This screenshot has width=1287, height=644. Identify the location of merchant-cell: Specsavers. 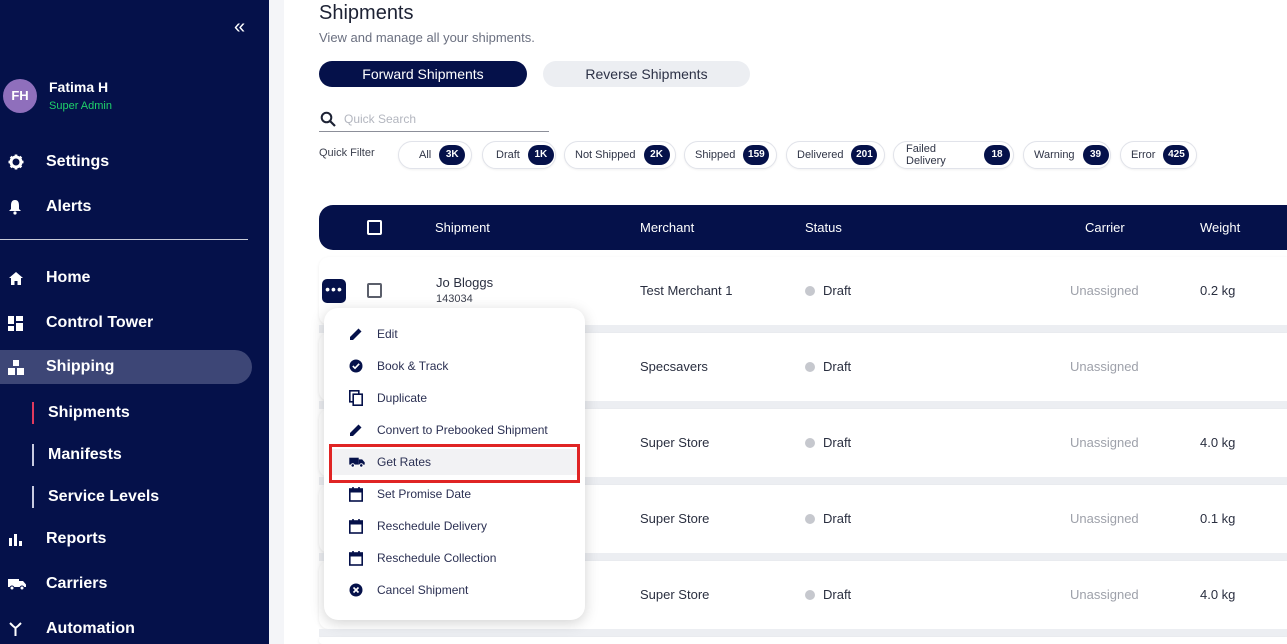
(674, 366).